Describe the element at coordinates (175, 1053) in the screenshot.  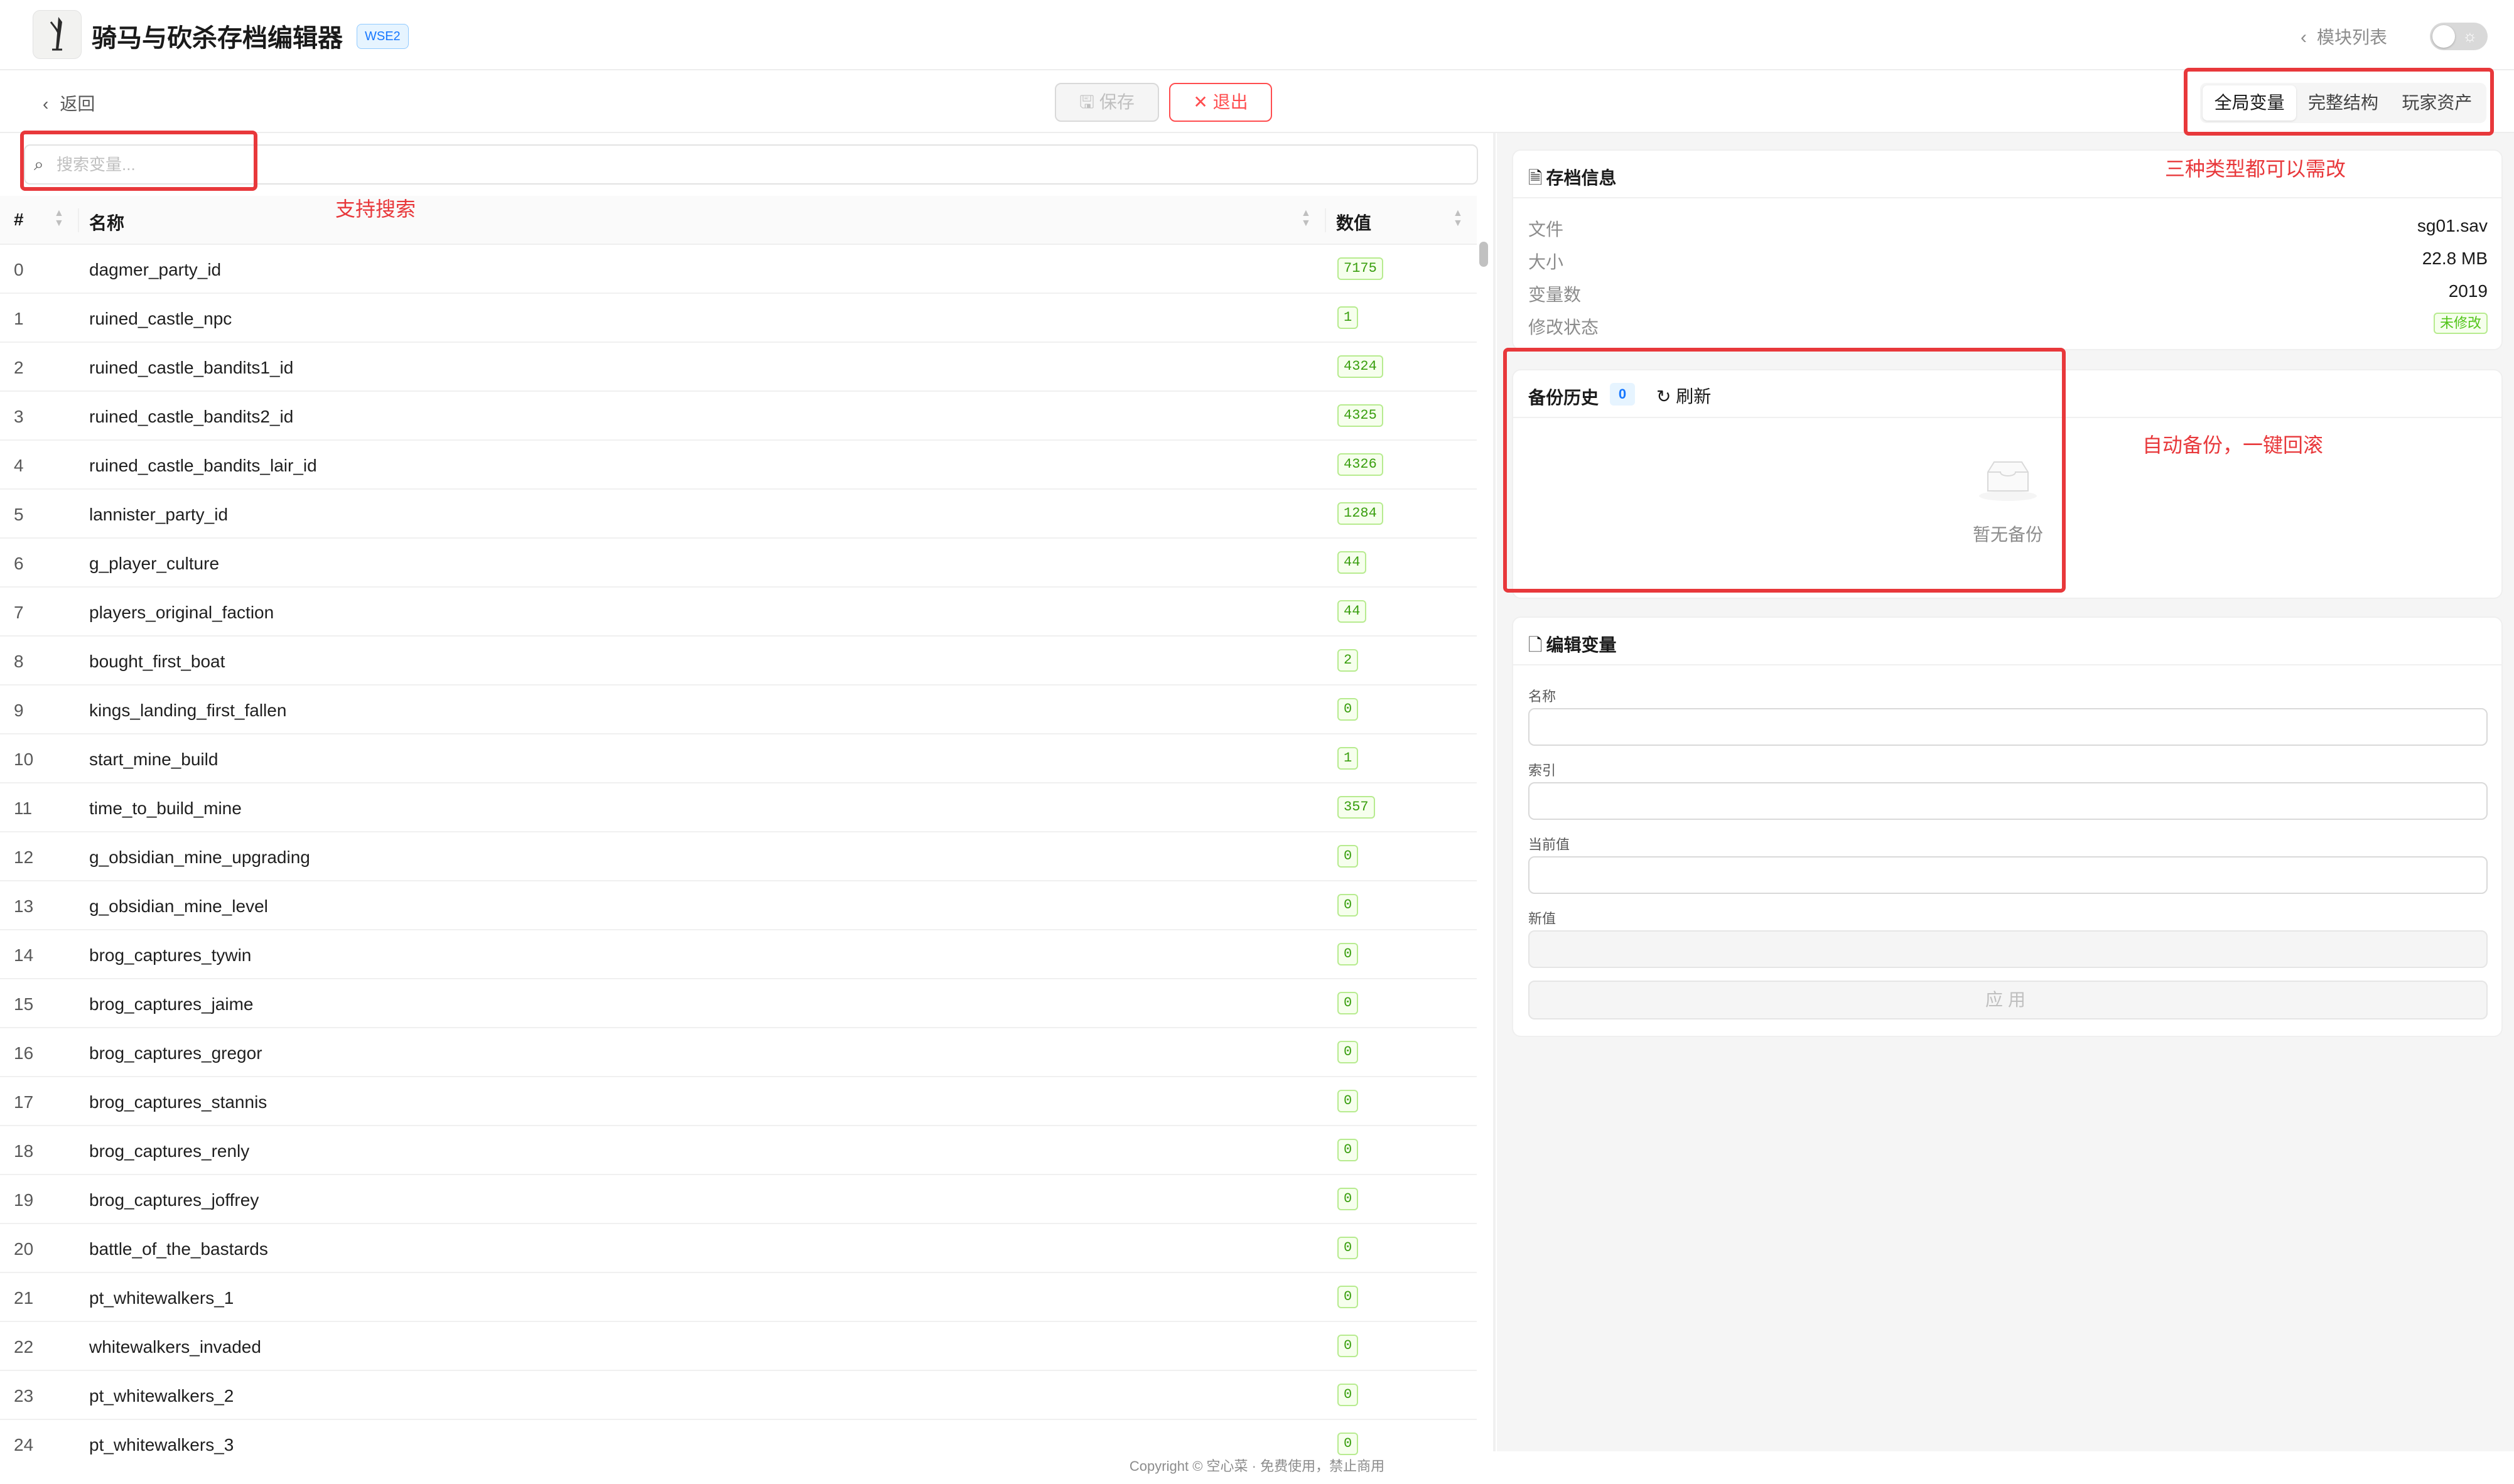
I see `row-variable-name: brog_captures_gregor` at that location.